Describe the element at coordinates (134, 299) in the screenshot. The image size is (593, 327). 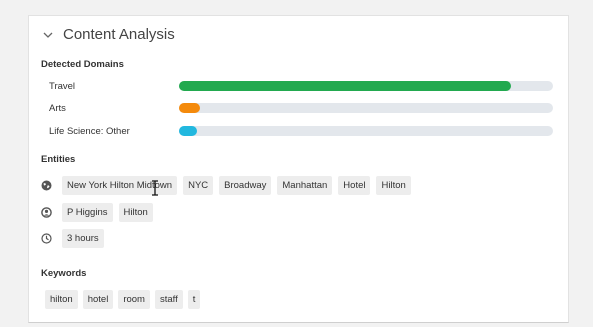
I see `keyword-tag: room` at that location.